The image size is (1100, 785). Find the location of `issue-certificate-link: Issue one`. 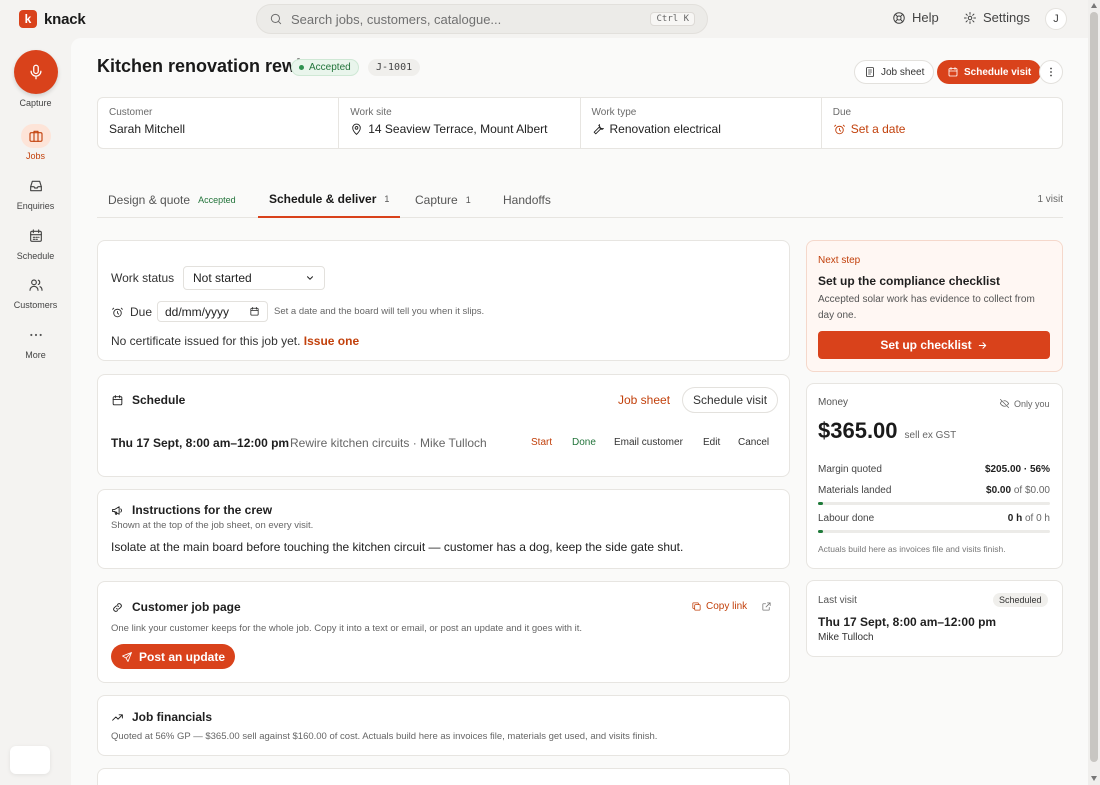

issue-certificate-link: Issue one is located at coordinates (331, 341).